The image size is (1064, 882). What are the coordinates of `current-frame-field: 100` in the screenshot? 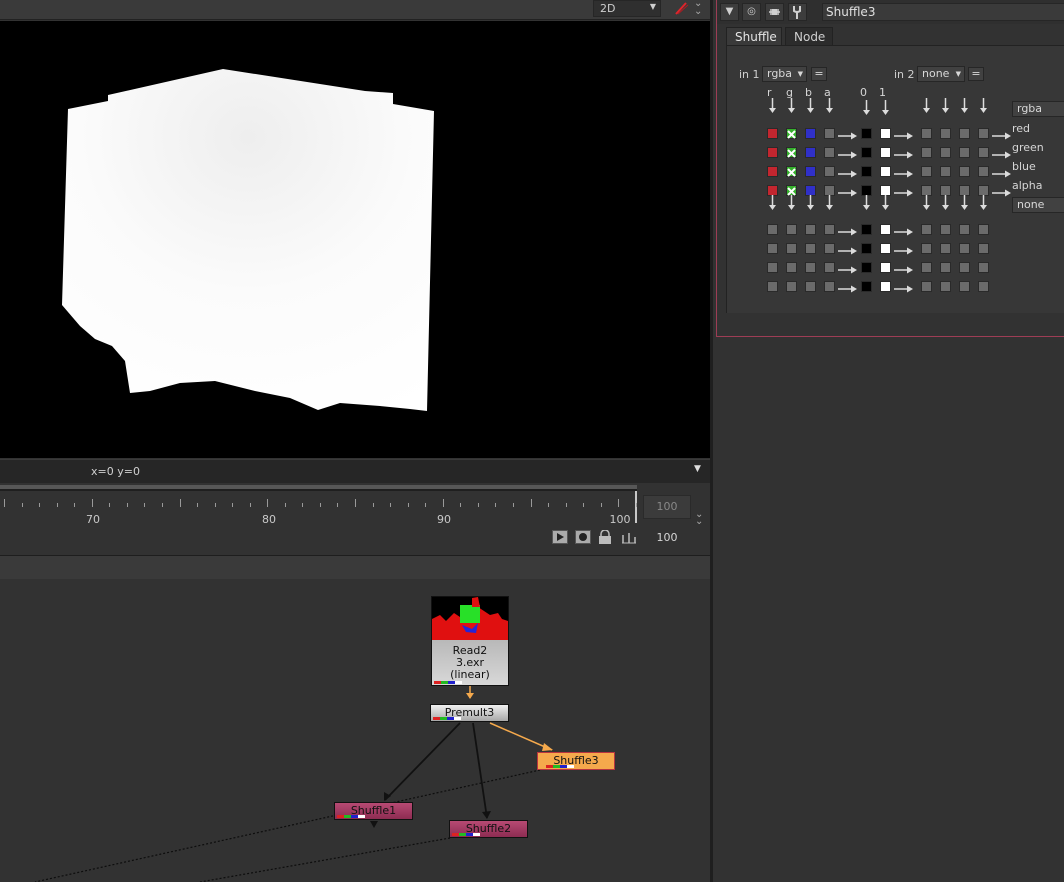 It's located at (667, 538).